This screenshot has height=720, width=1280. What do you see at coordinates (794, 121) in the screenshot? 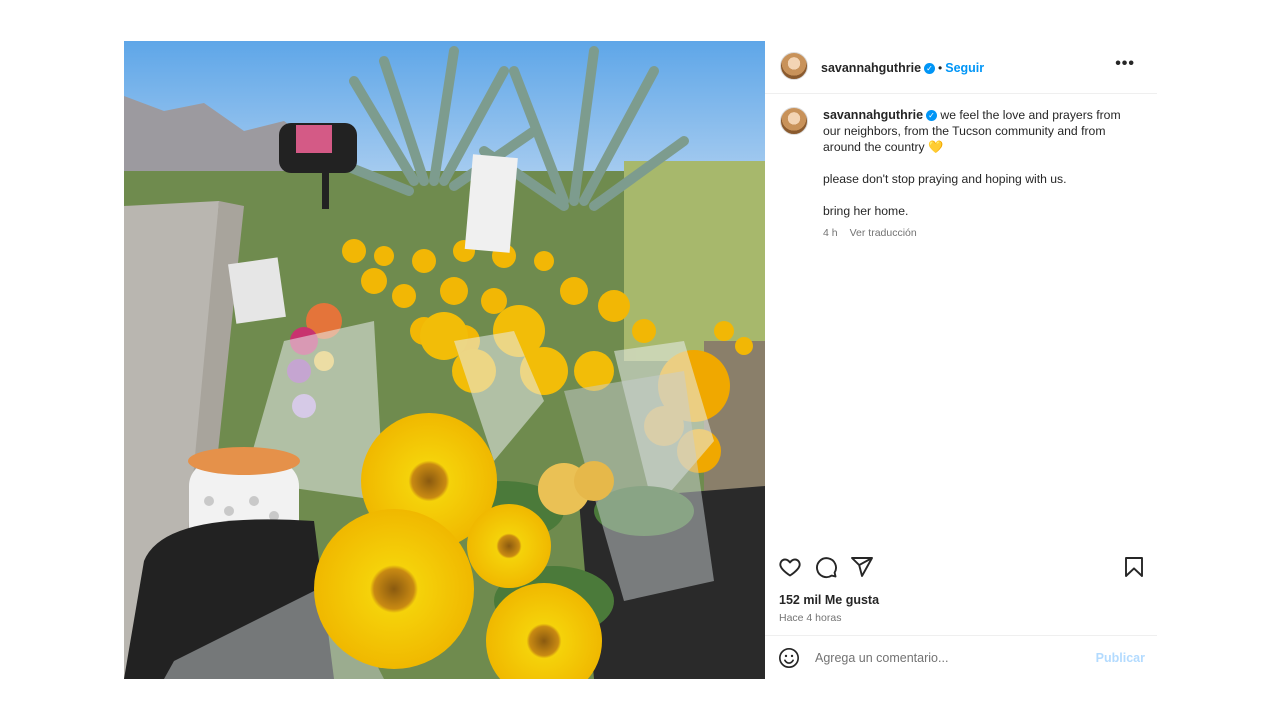
I see `caption-author-avatar` at bounding box center [794, 121].